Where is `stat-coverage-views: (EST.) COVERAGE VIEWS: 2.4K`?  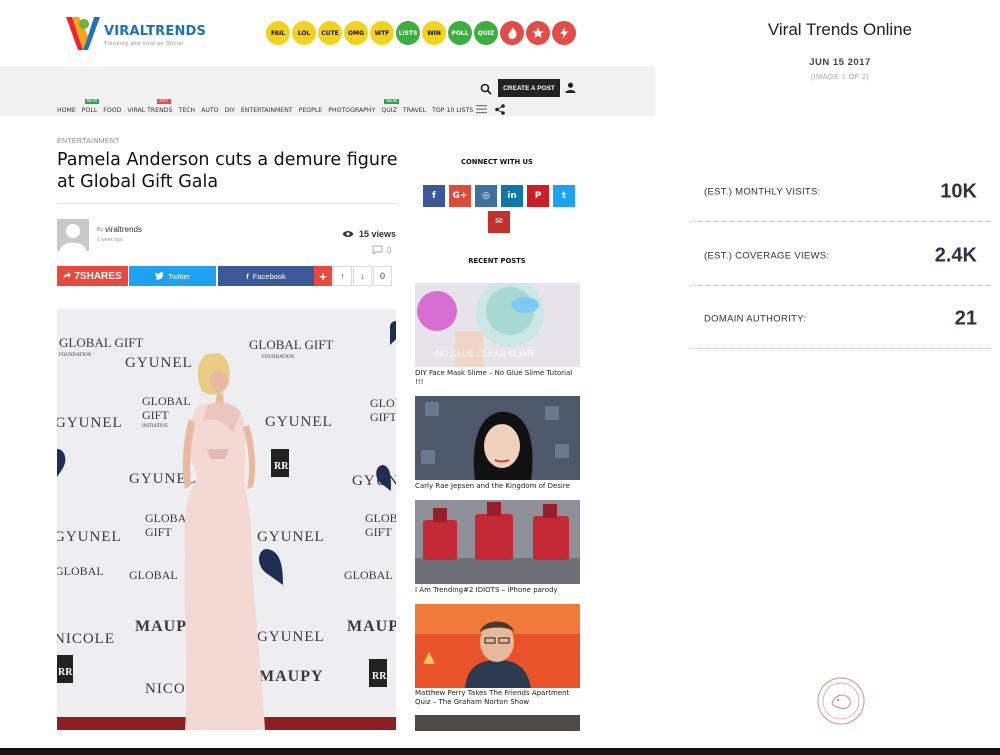 stat-coverage-views: (EST.) COVERAGE VIEWS: 2.4K is located at coordinates (841, 256).